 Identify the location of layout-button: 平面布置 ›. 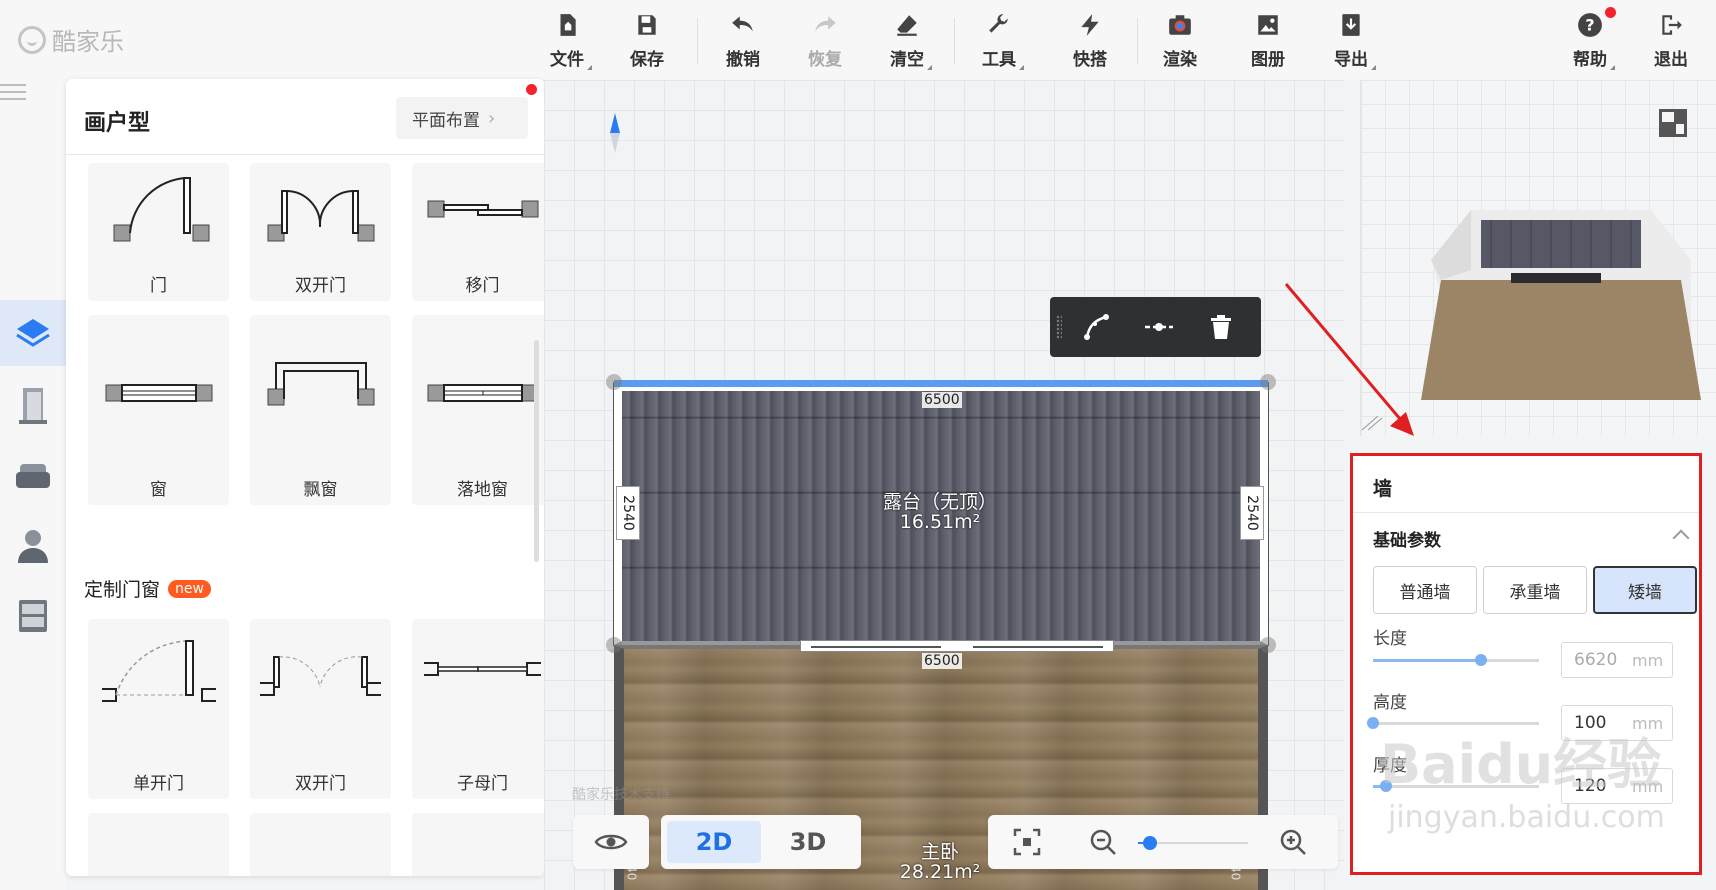
(462, 118).